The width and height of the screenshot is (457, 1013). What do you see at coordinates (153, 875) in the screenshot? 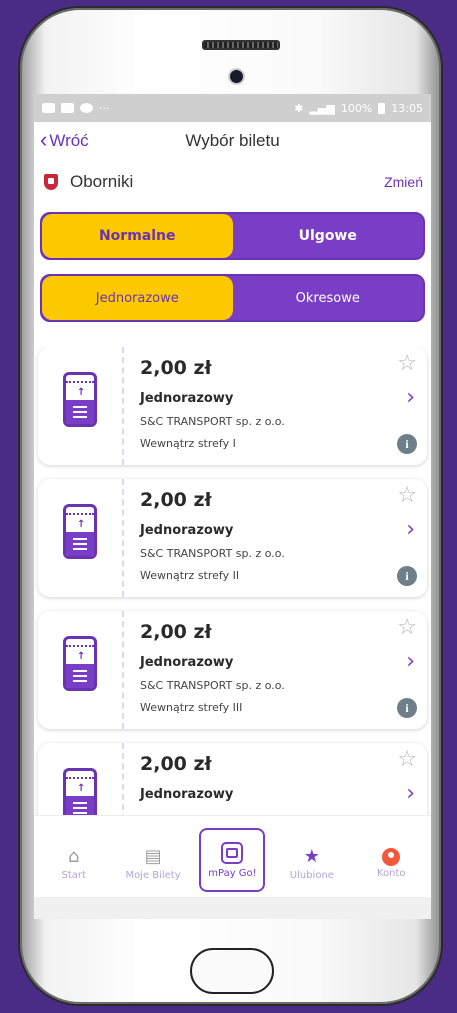
I see `nav-my-tickets-label: Moje Bilety` at bounding box center [153, 875].